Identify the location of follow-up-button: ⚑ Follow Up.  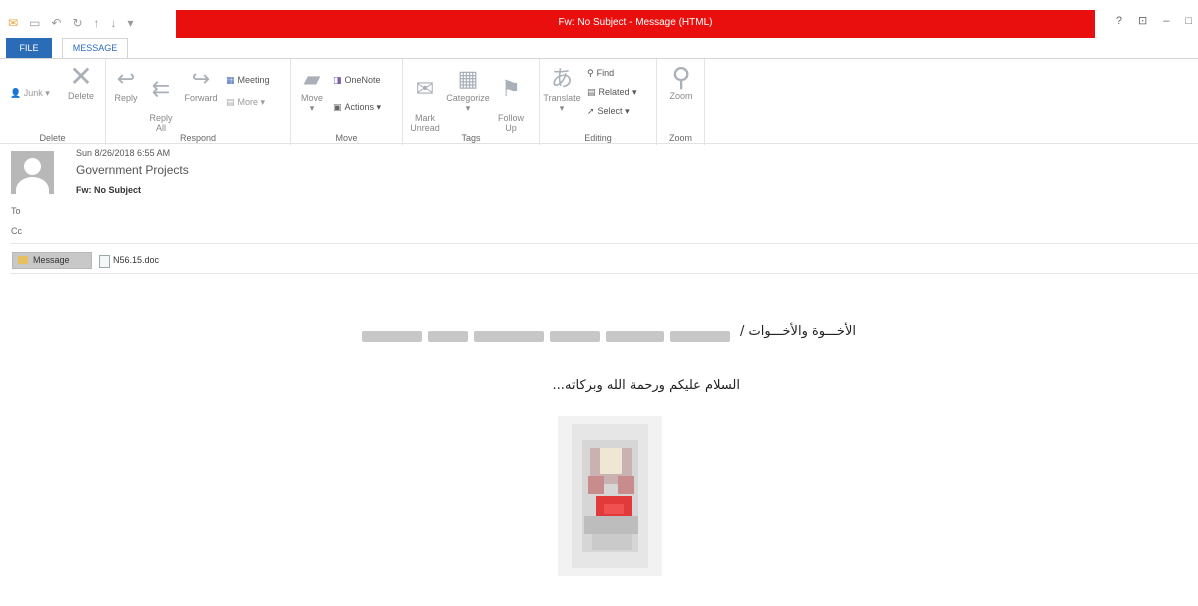
(511, 100).